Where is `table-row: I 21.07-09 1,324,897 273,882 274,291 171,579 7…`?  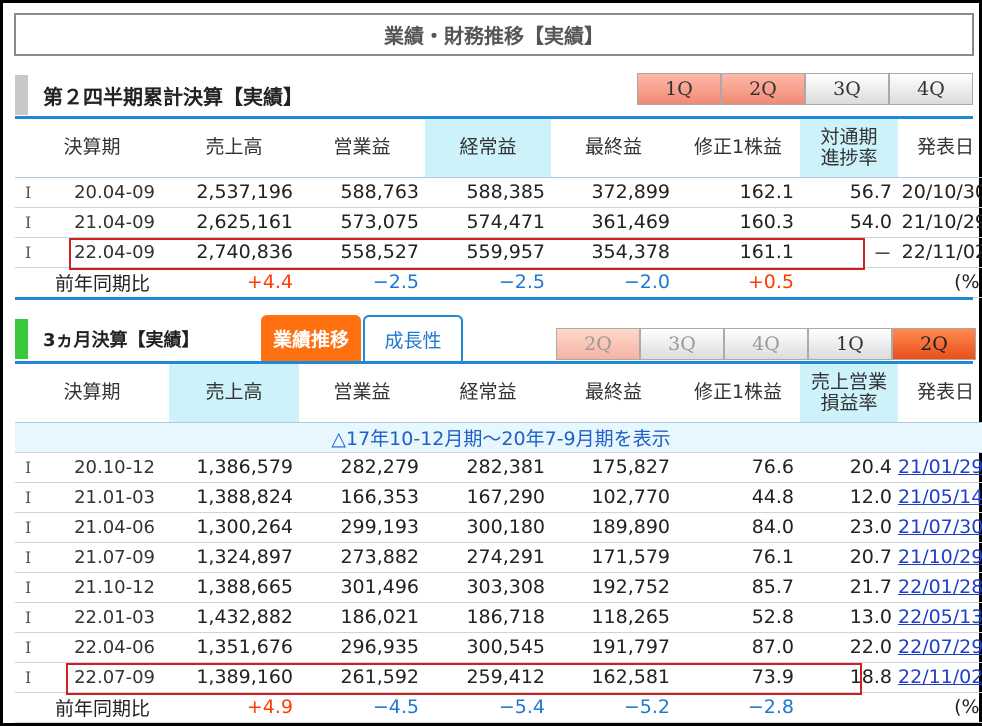 table-row: I 21.07-09 1,324,897 273,882 274,291 171,579 7… is located at coordinates (498, 557).